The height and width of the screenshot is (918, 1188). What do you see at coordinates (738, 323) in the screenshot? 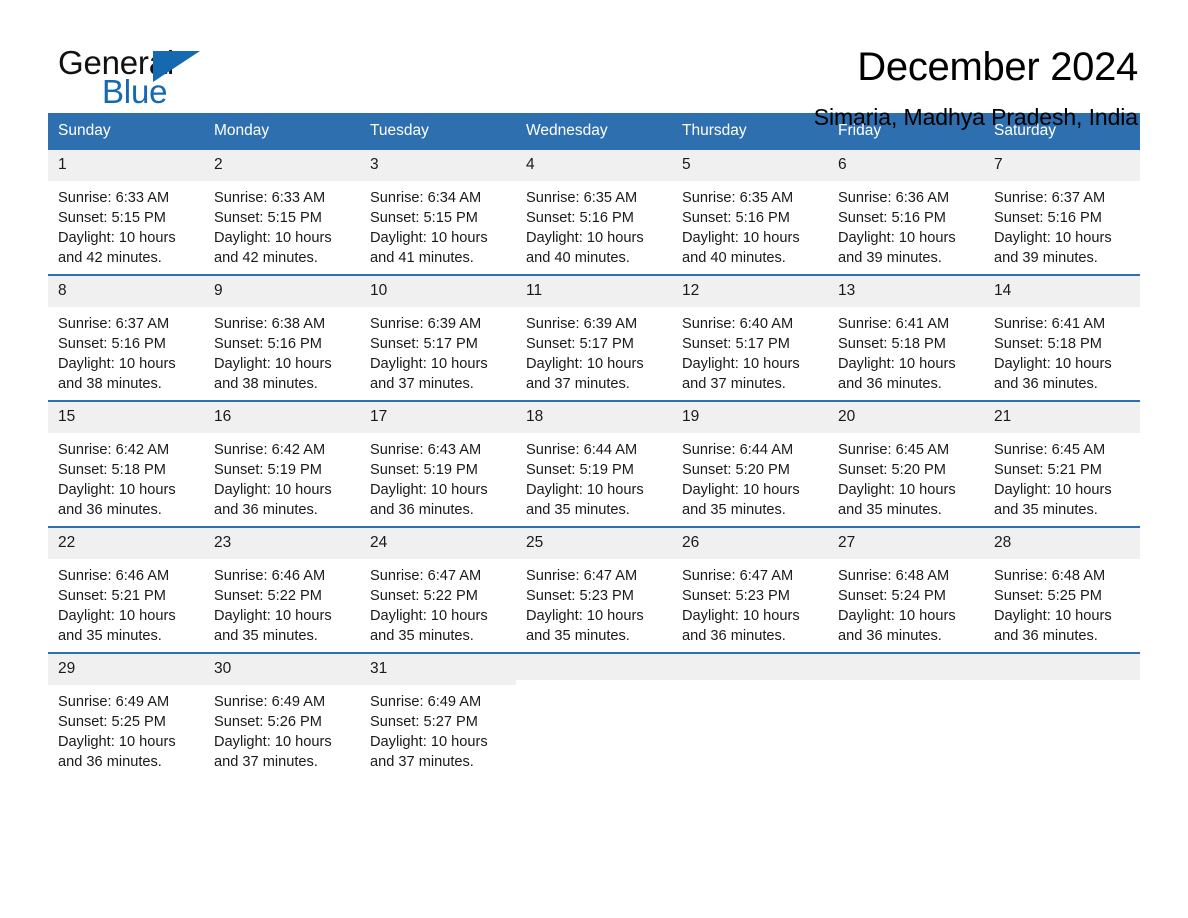
I see `sunrise-text: Sunrise: 6:40 AM` at bounding box center [738, 323].